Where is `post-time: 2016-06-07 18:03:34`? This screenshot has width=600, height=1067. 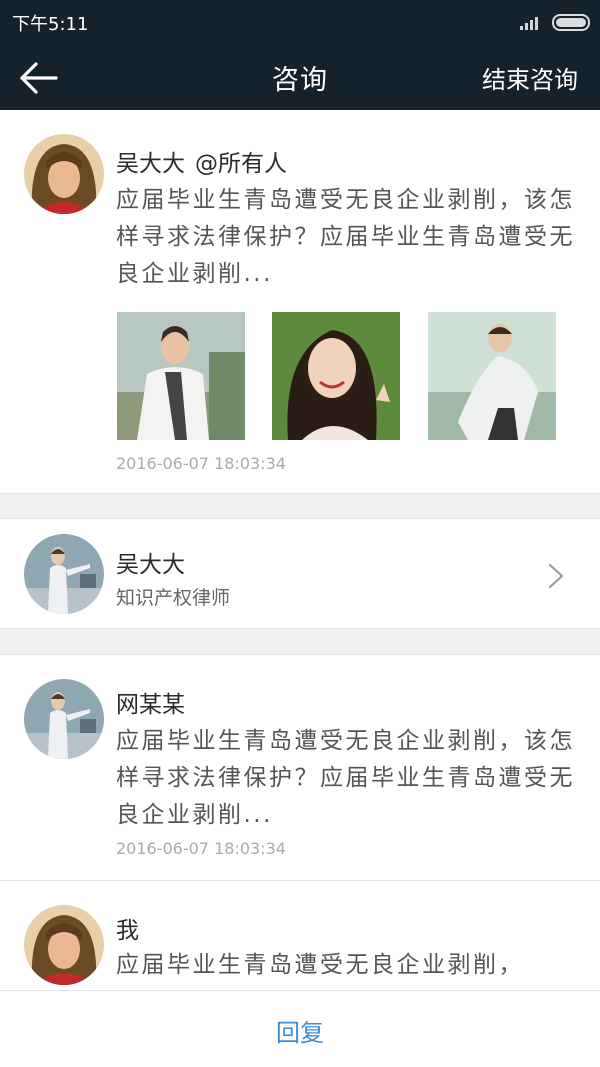
post-time: 2016-06-07 18:03:34 is located at coordinates (201, 463).